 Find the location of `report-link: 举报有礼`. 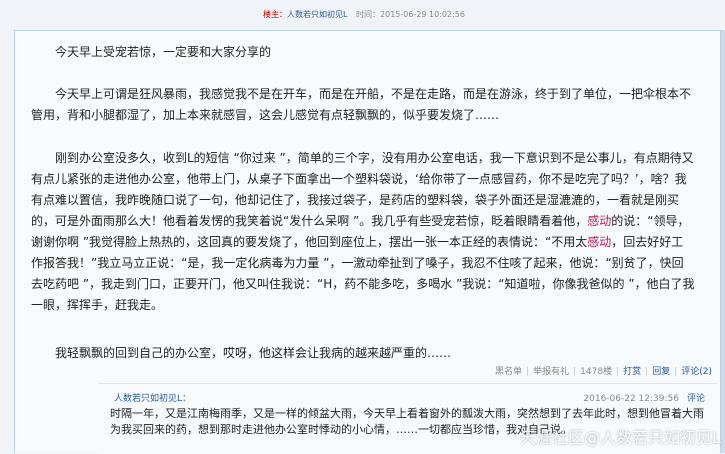

report-link: 举报有礼 is located at coordinates (551, 372).